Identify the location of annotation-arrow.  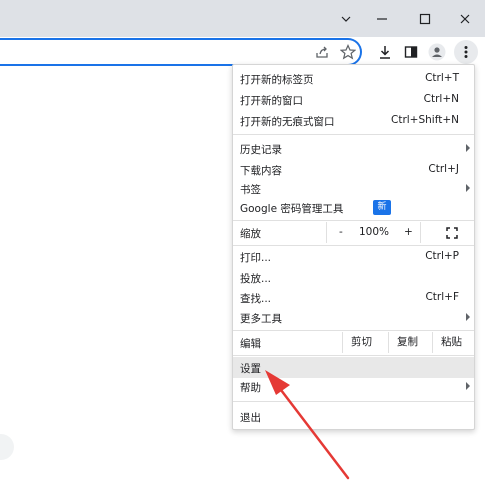
(307, 425).